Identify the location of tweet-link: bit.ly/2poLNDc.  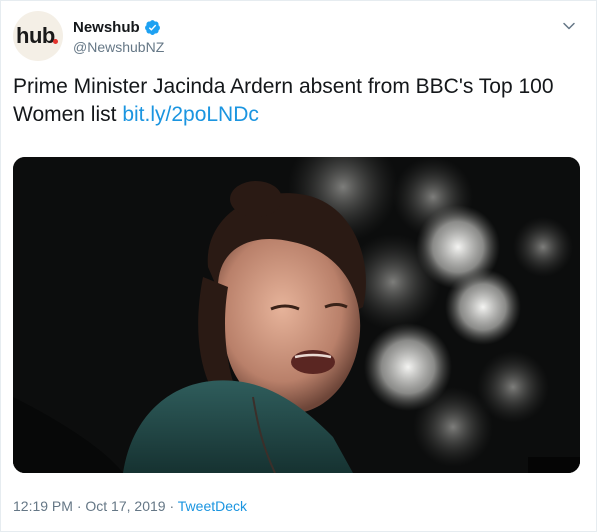
(190, 114).